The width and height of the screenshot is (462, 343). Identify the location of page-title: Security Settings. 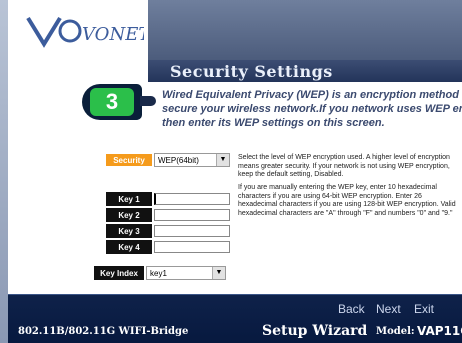
(251, 71).